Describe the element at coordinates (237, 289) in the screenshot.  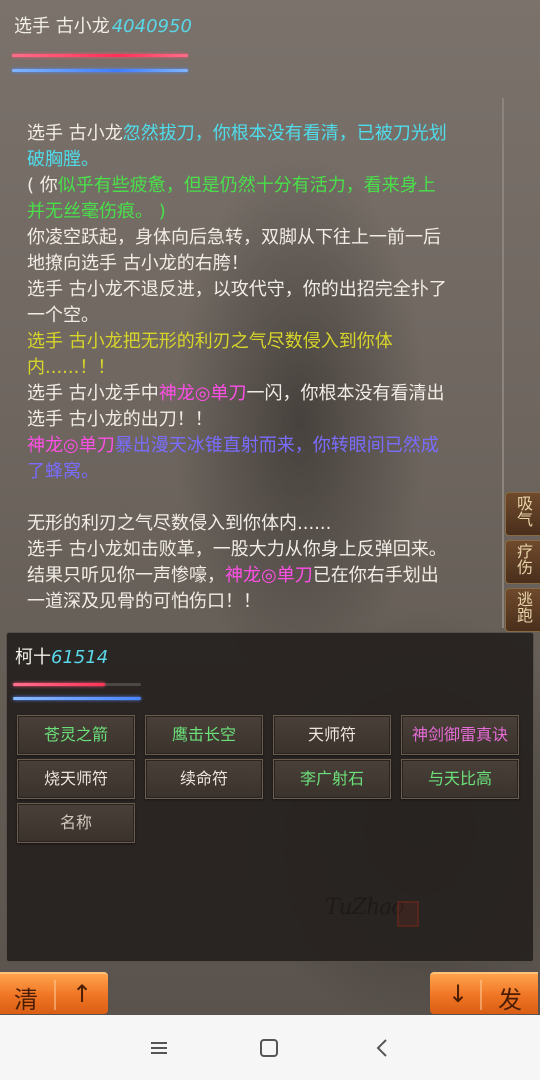
I see `log-segment: 选手 古小龙不退反进，以攻代守，你的出招完全扑了` at that location.